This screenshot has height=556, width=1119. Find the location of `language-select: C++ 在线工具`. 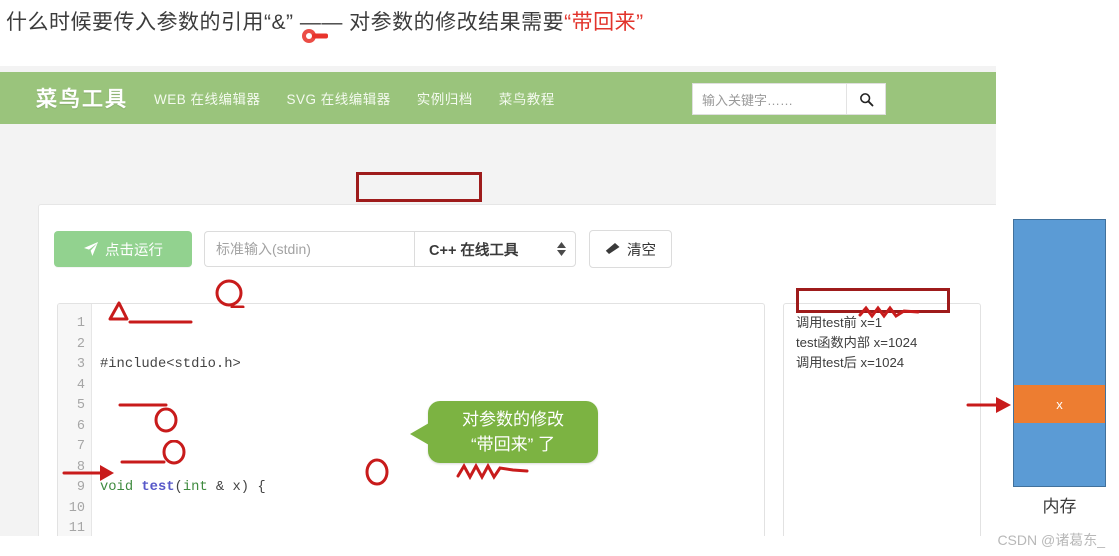

language-select: C++ 在线工具 is located at coordinates (495, 249).